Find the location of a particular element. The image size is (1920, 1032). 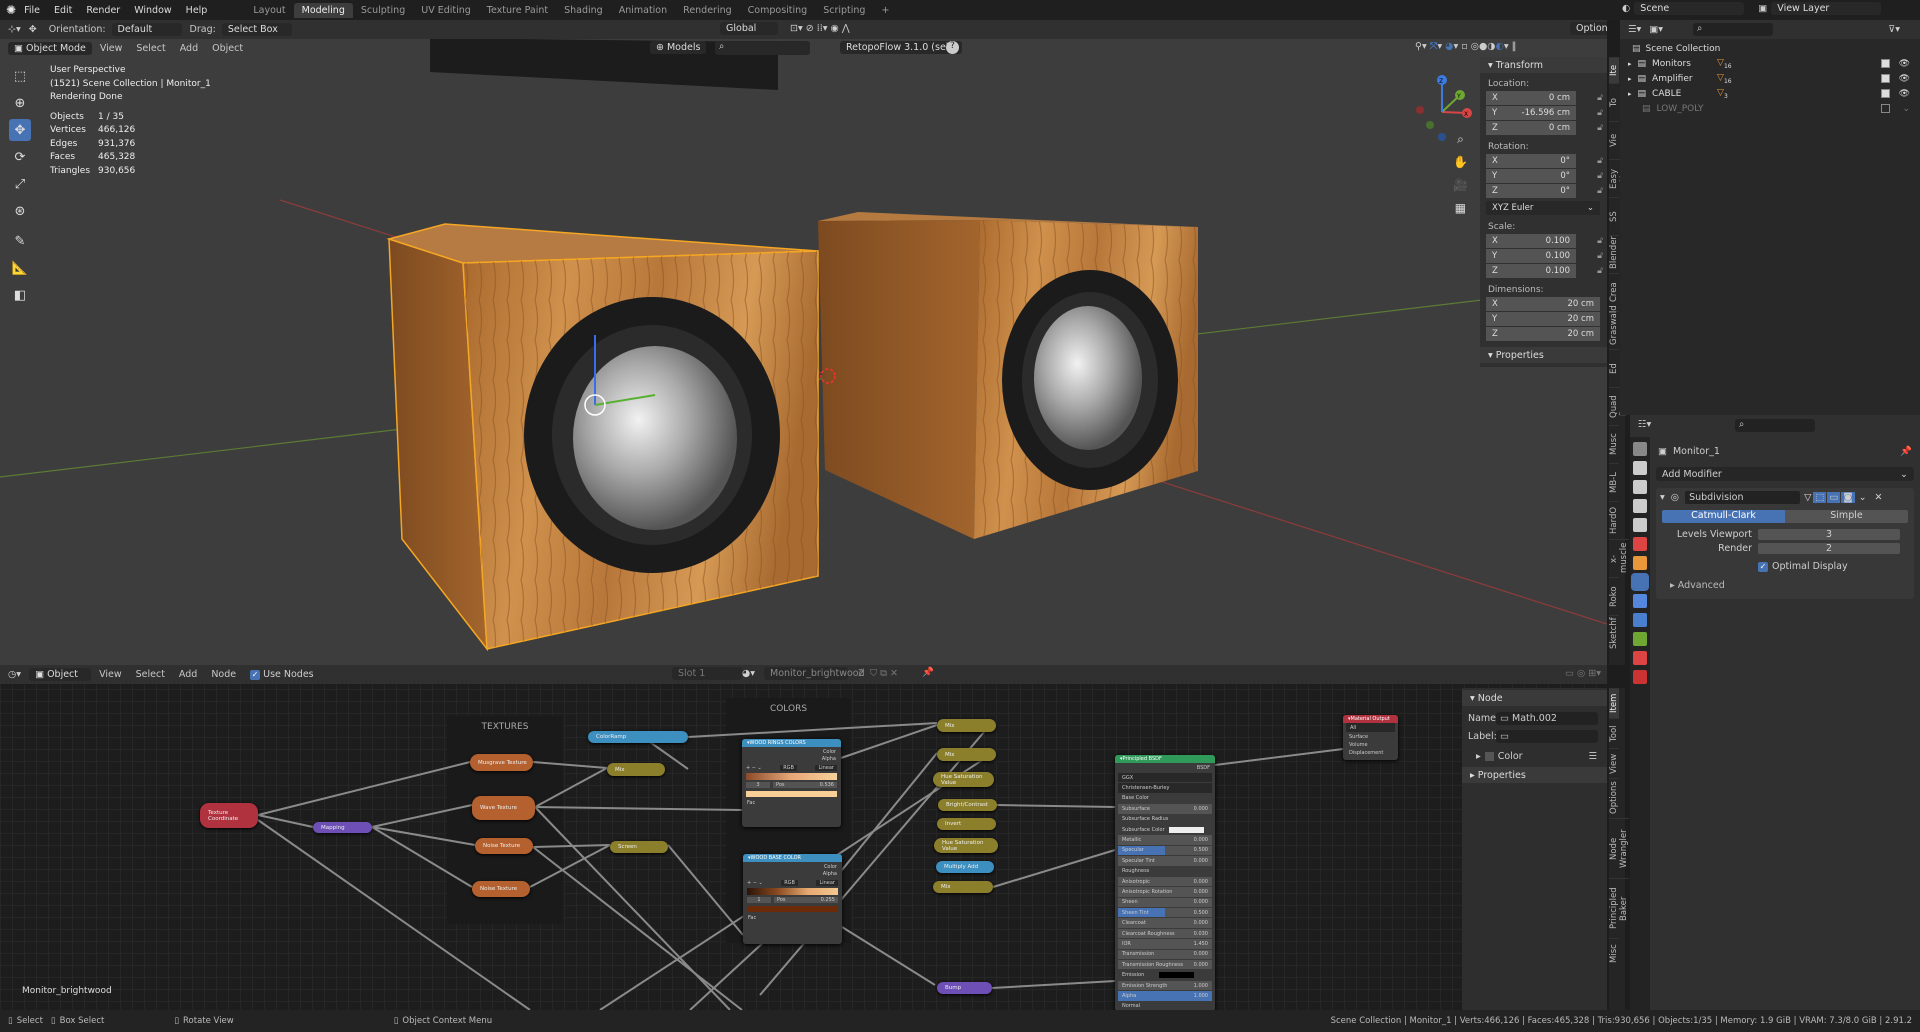

node-mix-3: Mix is located at coordinates (963, 887).